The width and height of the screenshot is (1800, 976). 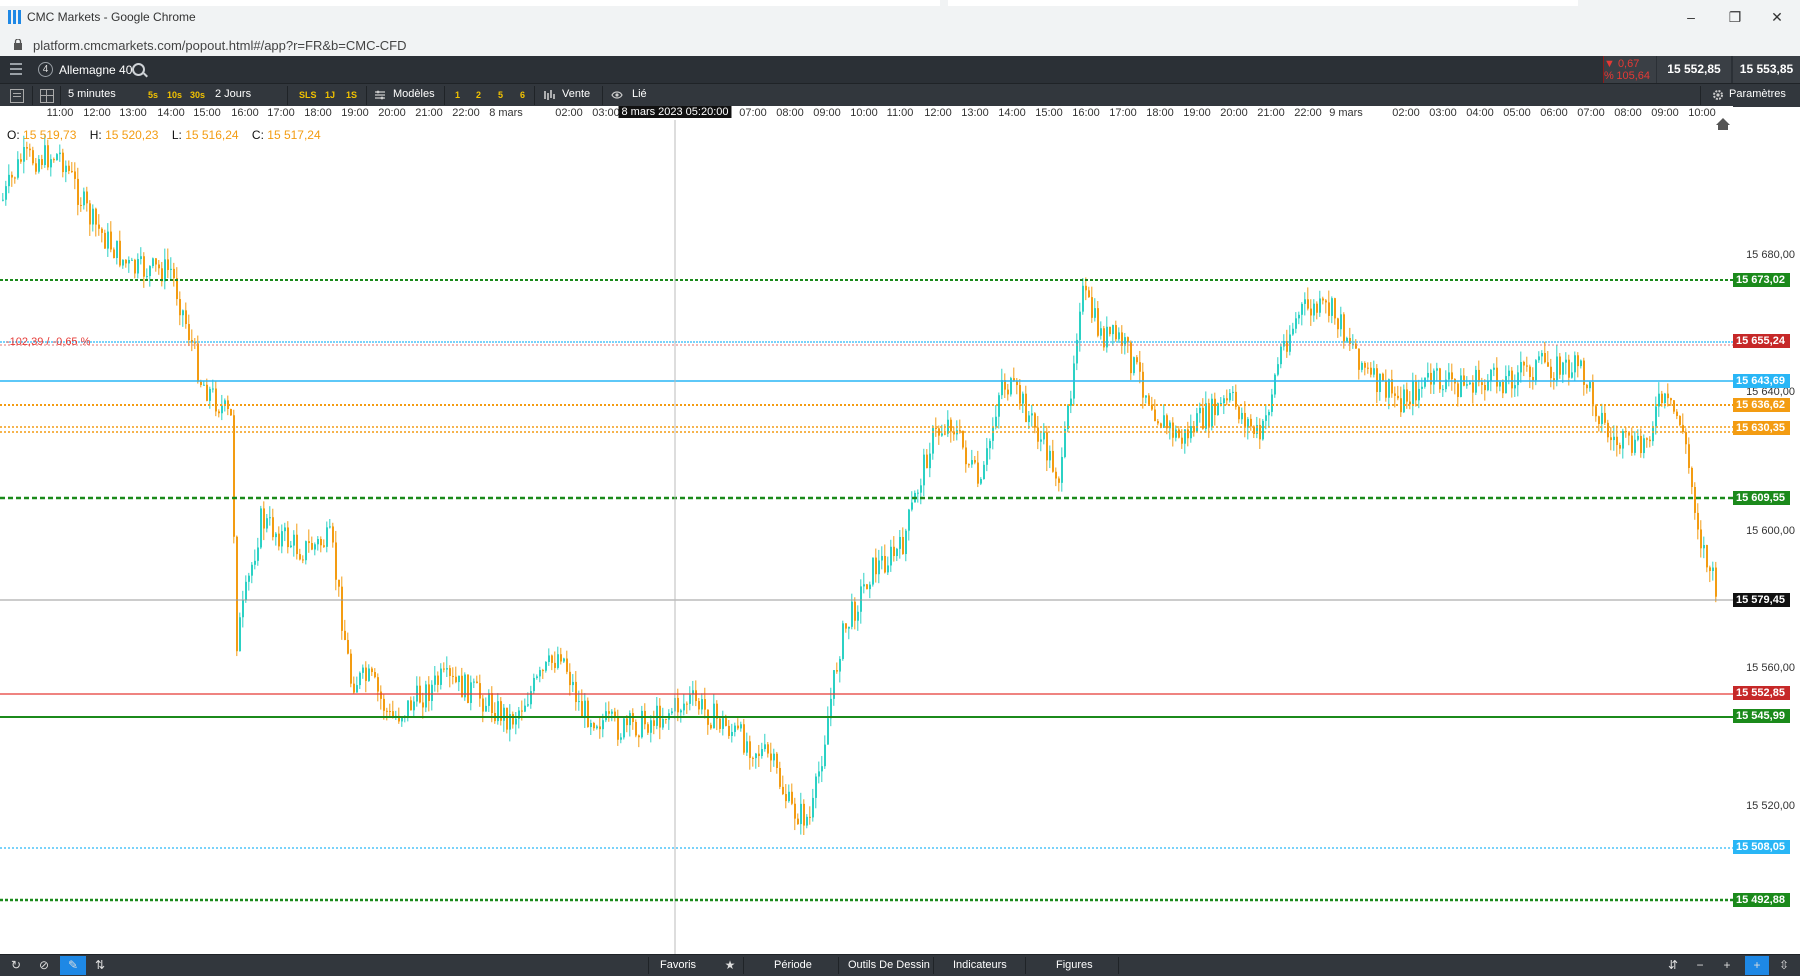 I want to click on interval-10s-button: 10s, so click(x=174, y=95).